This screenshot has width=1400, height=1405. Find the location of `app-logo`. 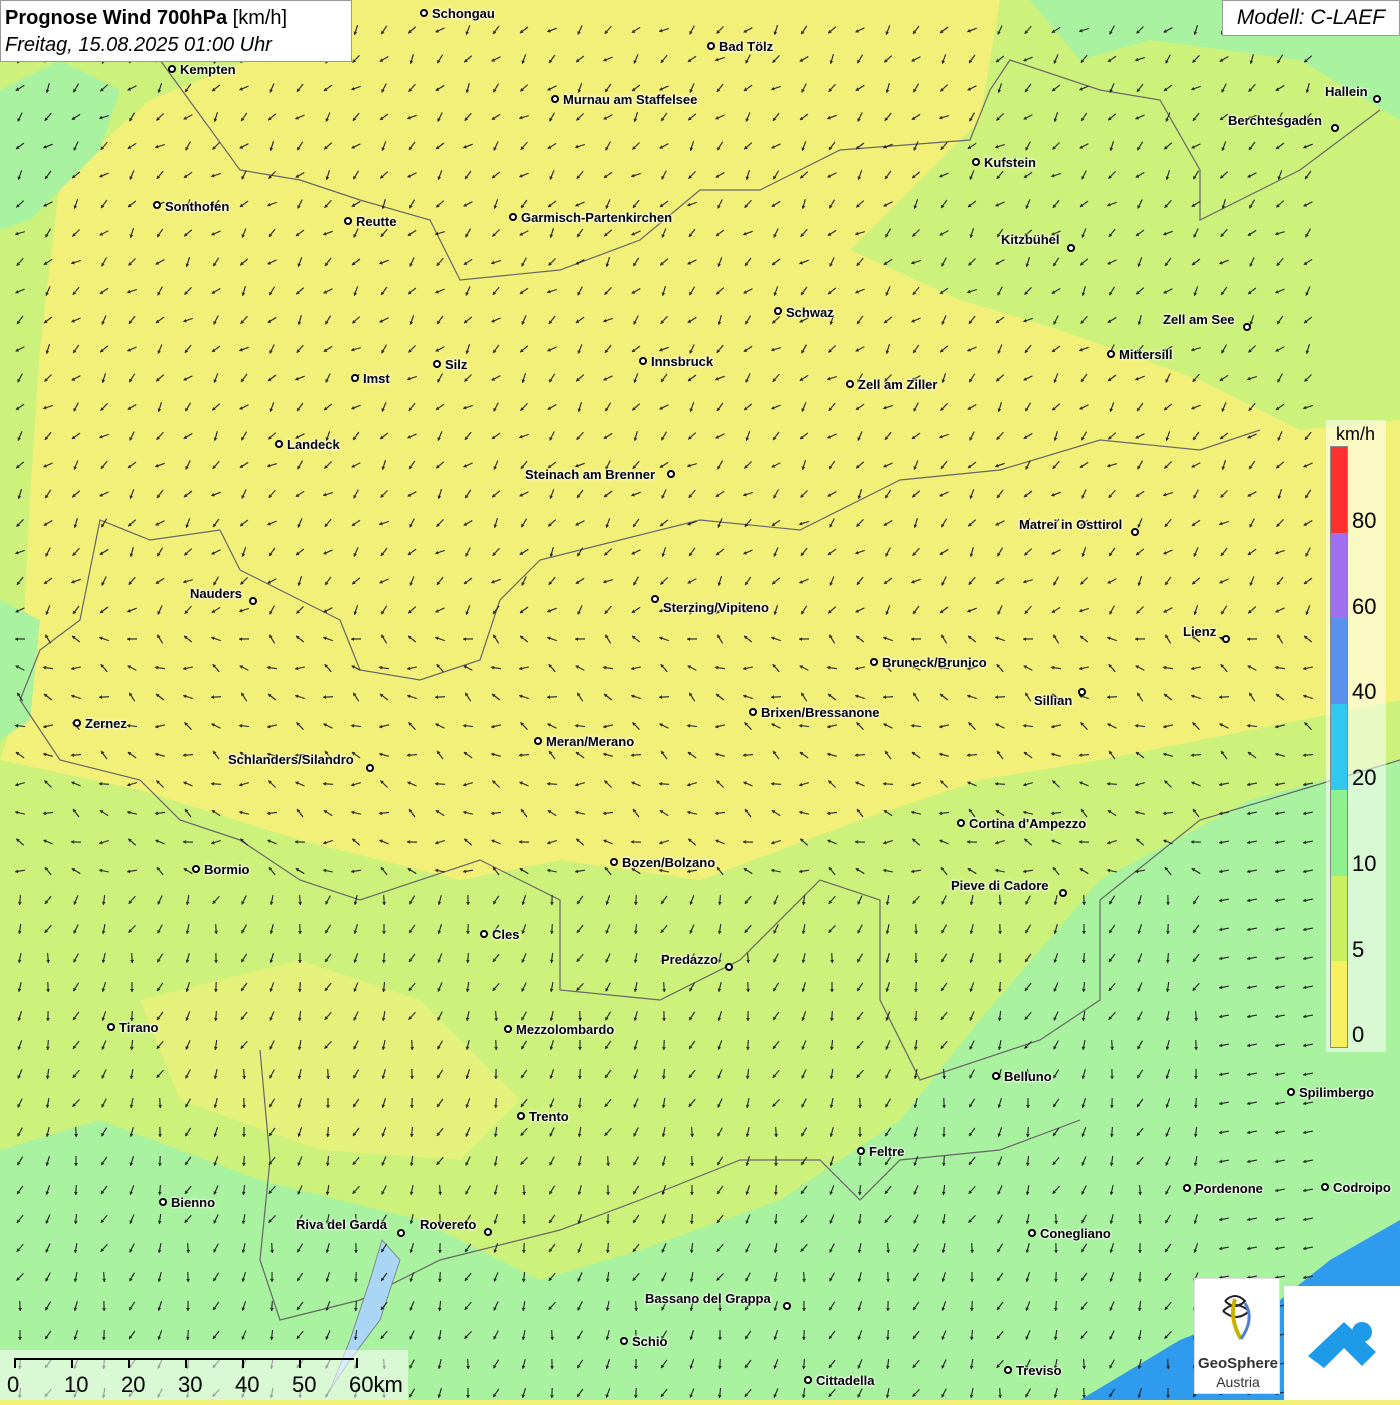

app-logo is located at coordinates (1342, 1343).